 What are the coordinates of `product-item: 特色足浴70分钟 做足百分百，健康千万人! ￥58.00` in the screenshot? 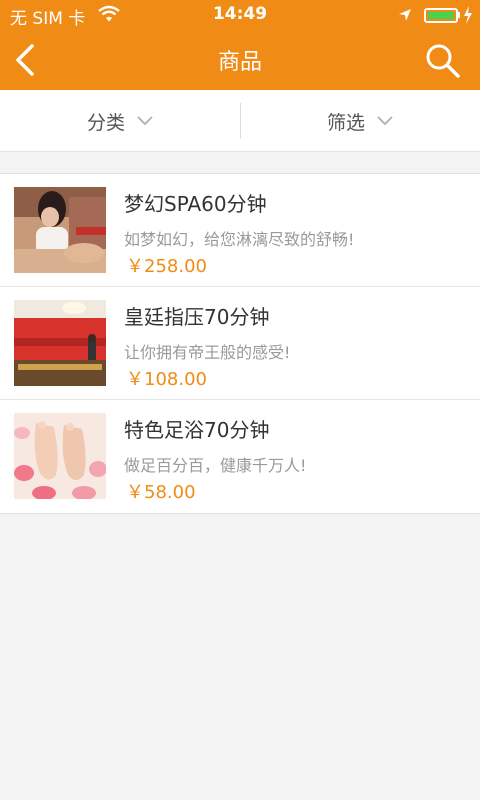 It's located at (240, 456).